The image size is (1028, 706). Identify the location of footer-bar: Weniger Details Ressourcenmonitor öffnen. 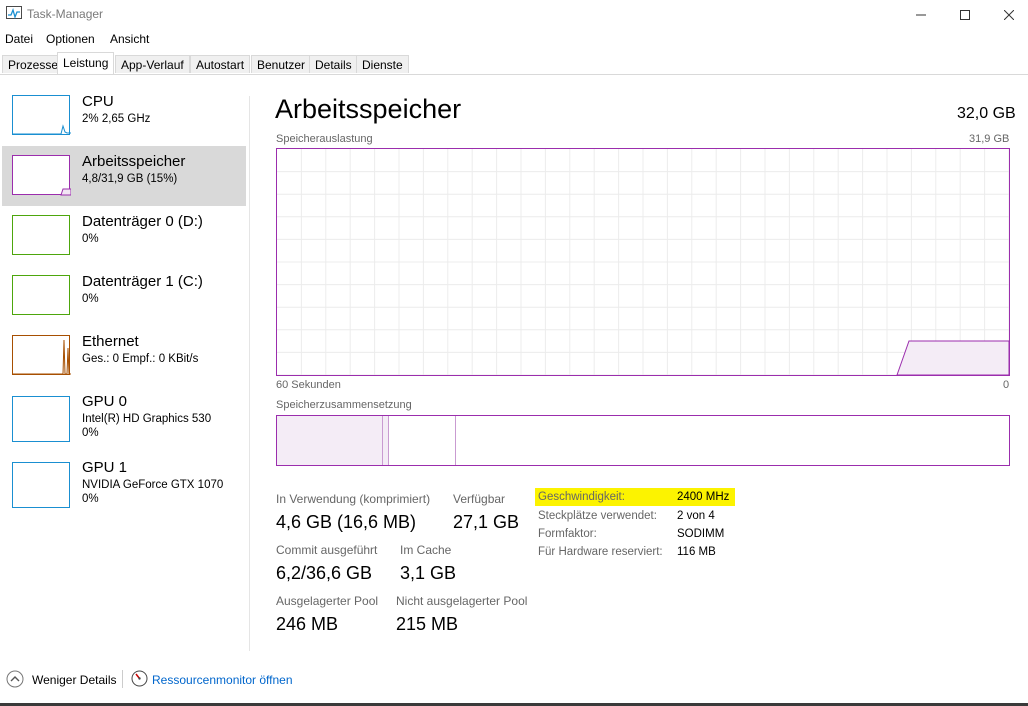
(514, 679).